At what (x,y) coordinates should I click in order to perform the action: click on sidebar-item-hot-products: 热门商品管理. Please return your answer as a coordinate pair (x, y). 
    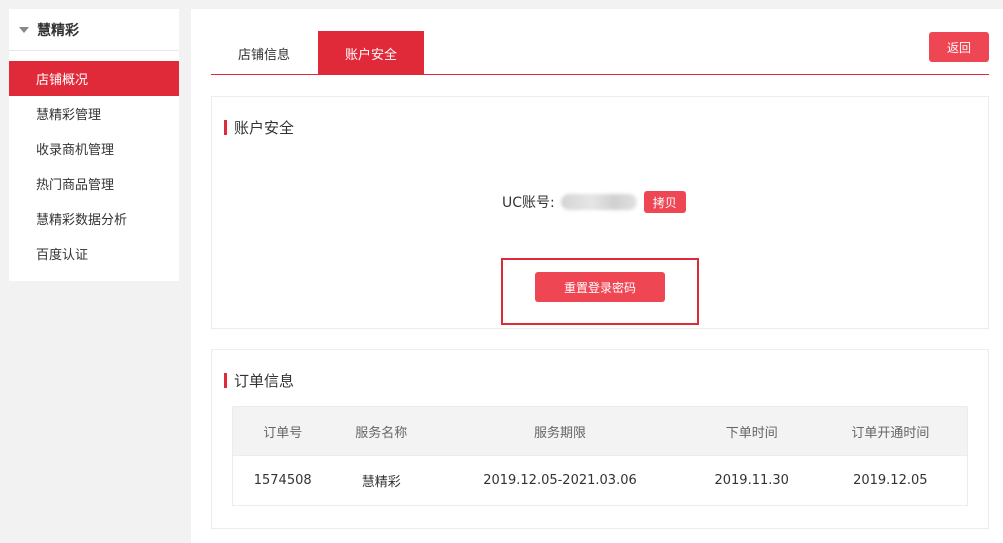
    Looking at the image, I should click on (94, 183).